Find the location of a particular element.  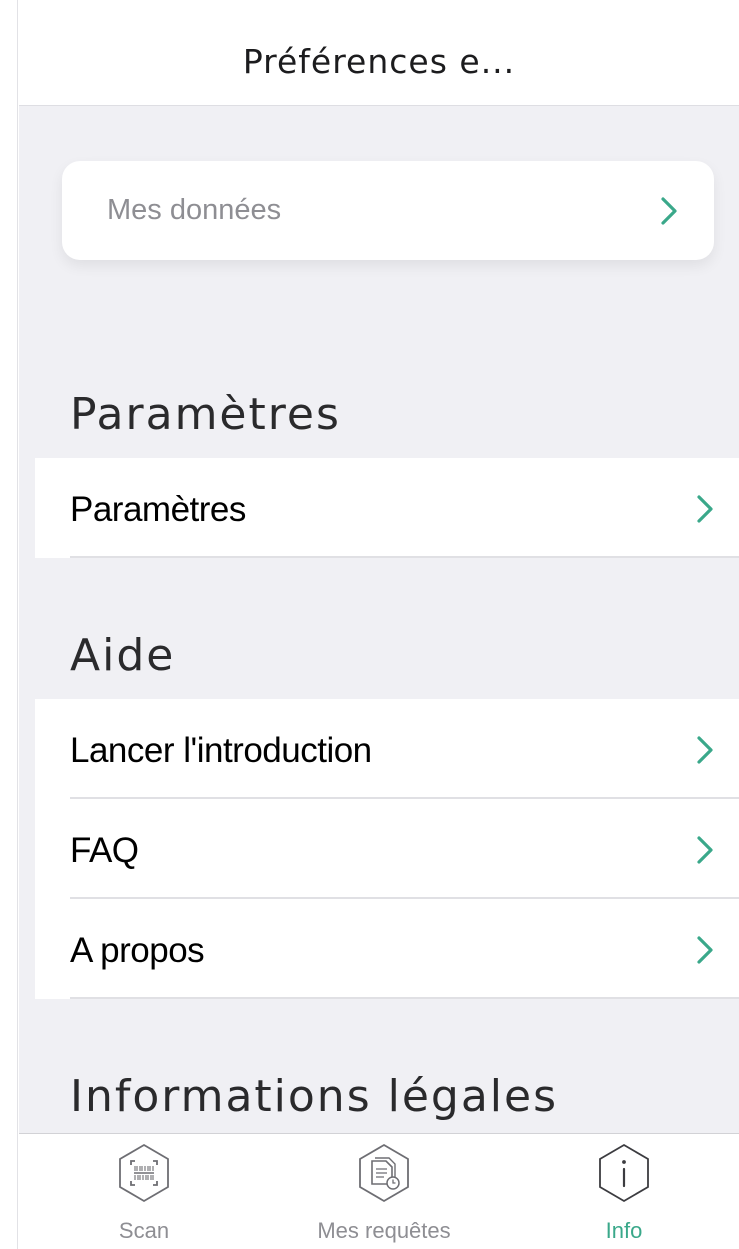

section-title-legal: Informations légales is located at coordinates (314, 1096).